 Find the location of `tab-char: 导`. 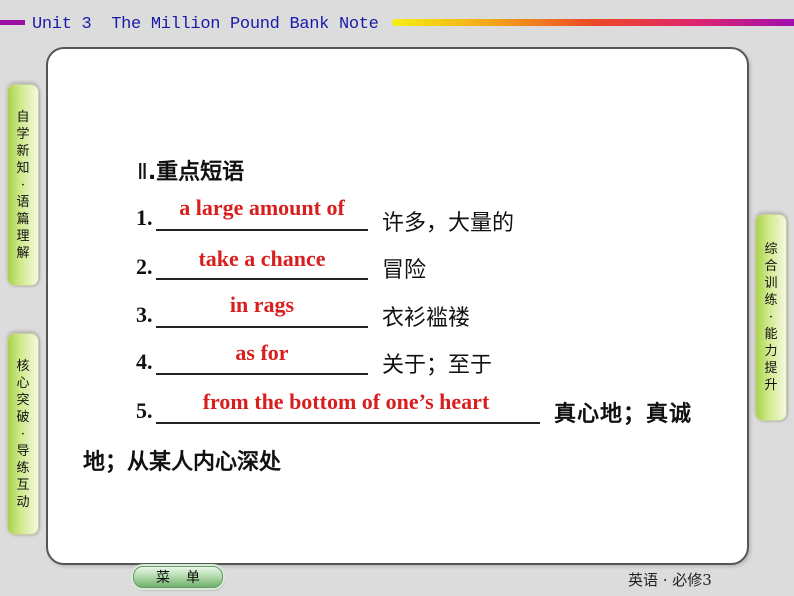

tab-char: 导 is located at coordinates (23, 451).